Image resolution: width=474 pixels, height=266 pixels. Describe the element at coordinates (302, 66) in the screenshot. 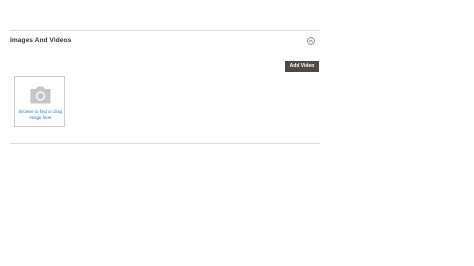

I see `add-video-button: Add Video` at that location.